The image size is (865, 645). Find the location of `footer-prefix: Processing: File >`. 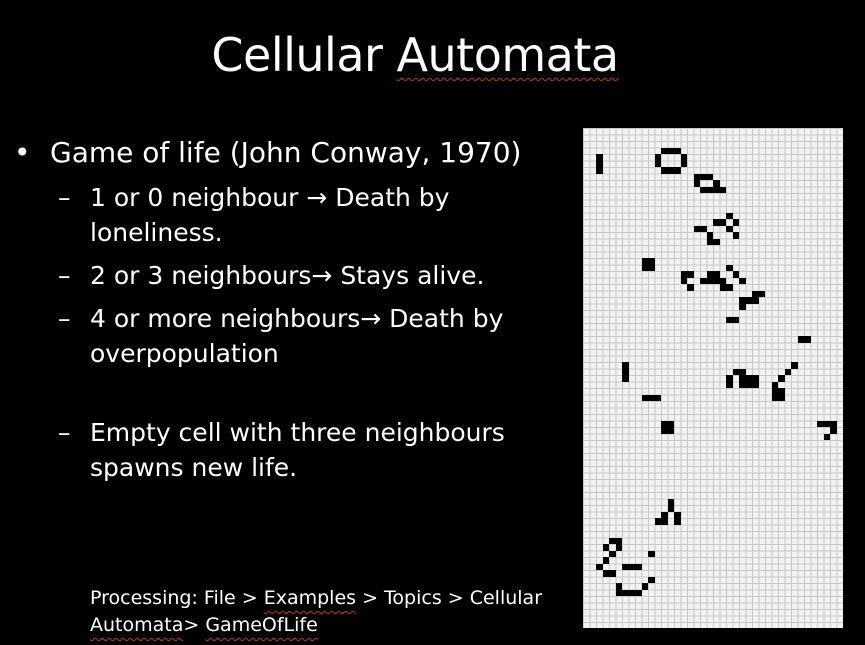

footer-prefix: Processing: File > is located at coordinates (177, 598).